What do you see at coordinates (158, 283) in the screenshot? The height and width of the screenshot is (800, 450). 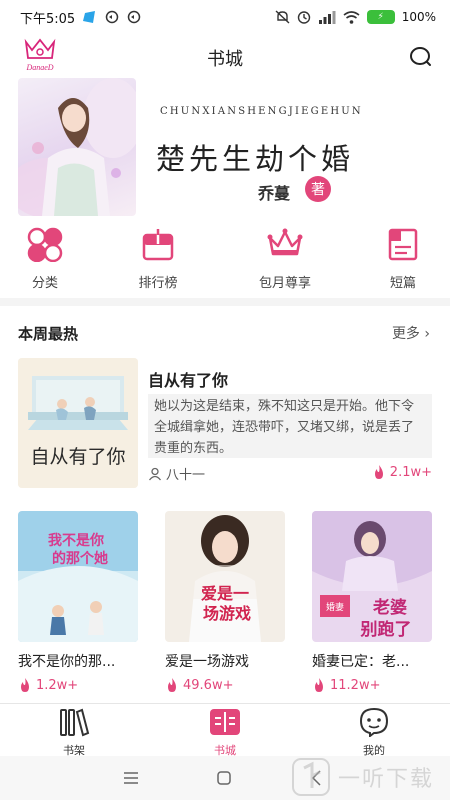 I see `quick-nav-label: 排行榜` at bounding box center [158, 283].